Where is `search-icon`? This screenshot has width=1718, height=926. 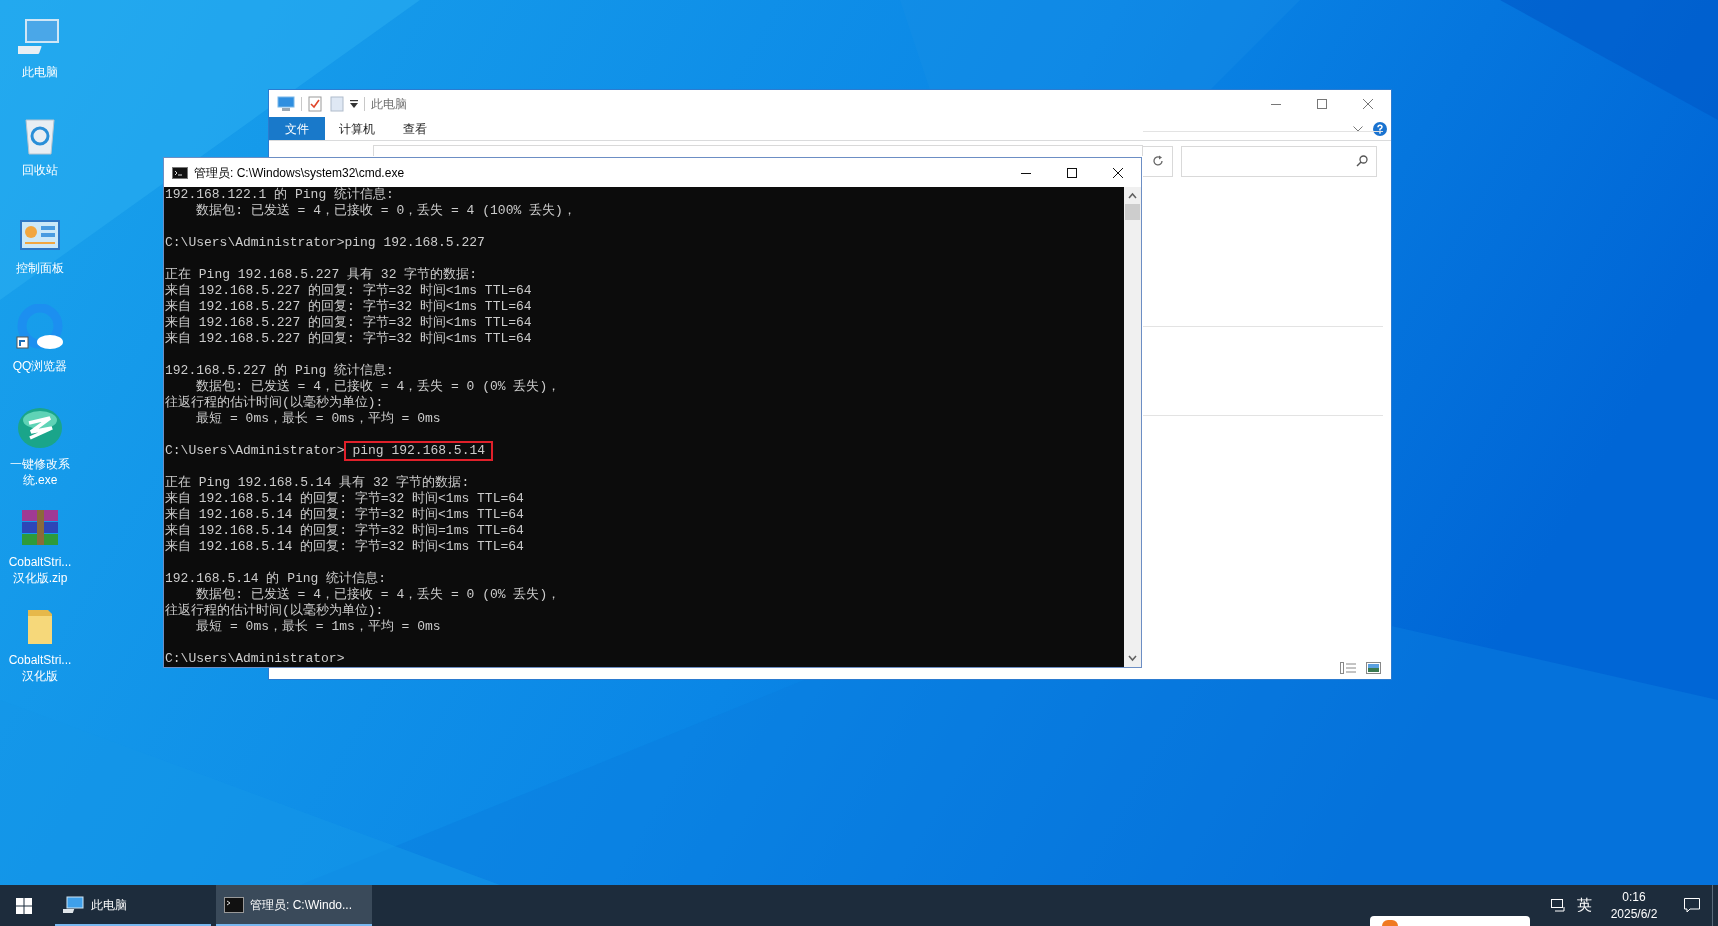
search-icon is located at coordinates (1362, 161).